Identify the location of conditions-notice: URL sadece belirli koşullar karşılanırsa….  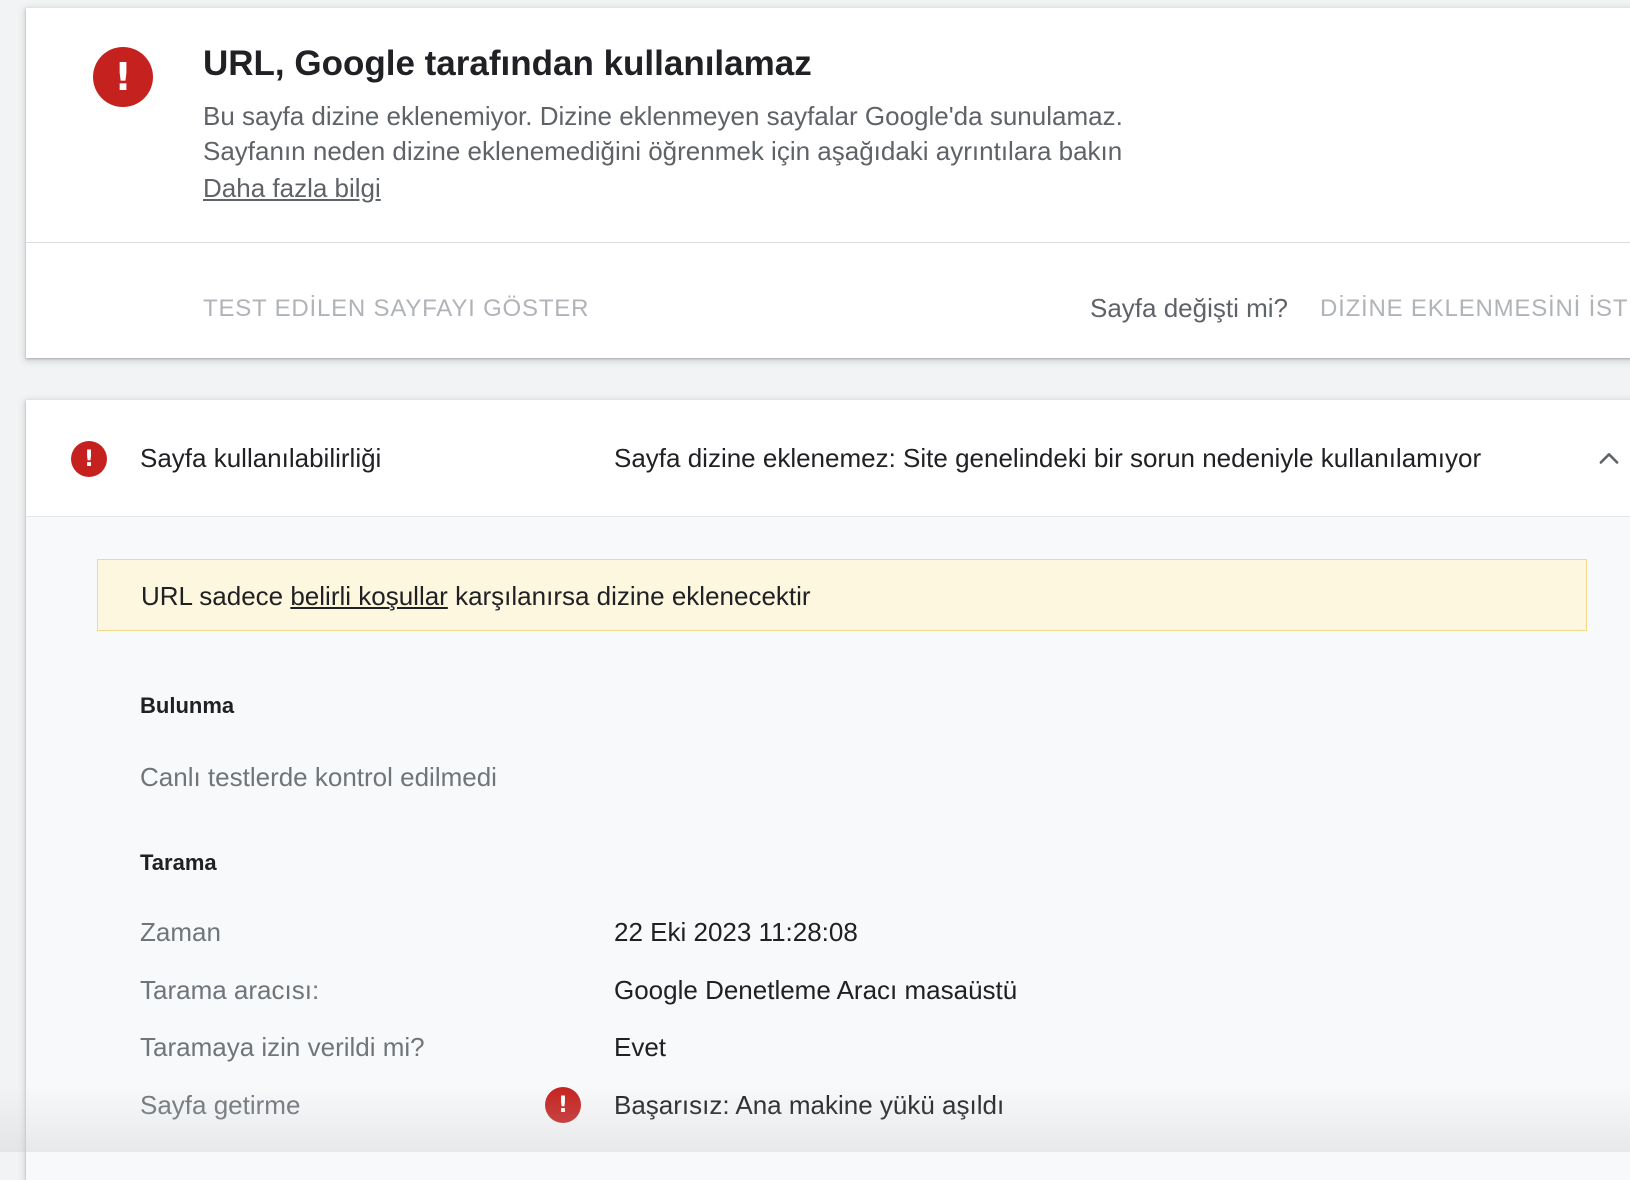
(842, 595).